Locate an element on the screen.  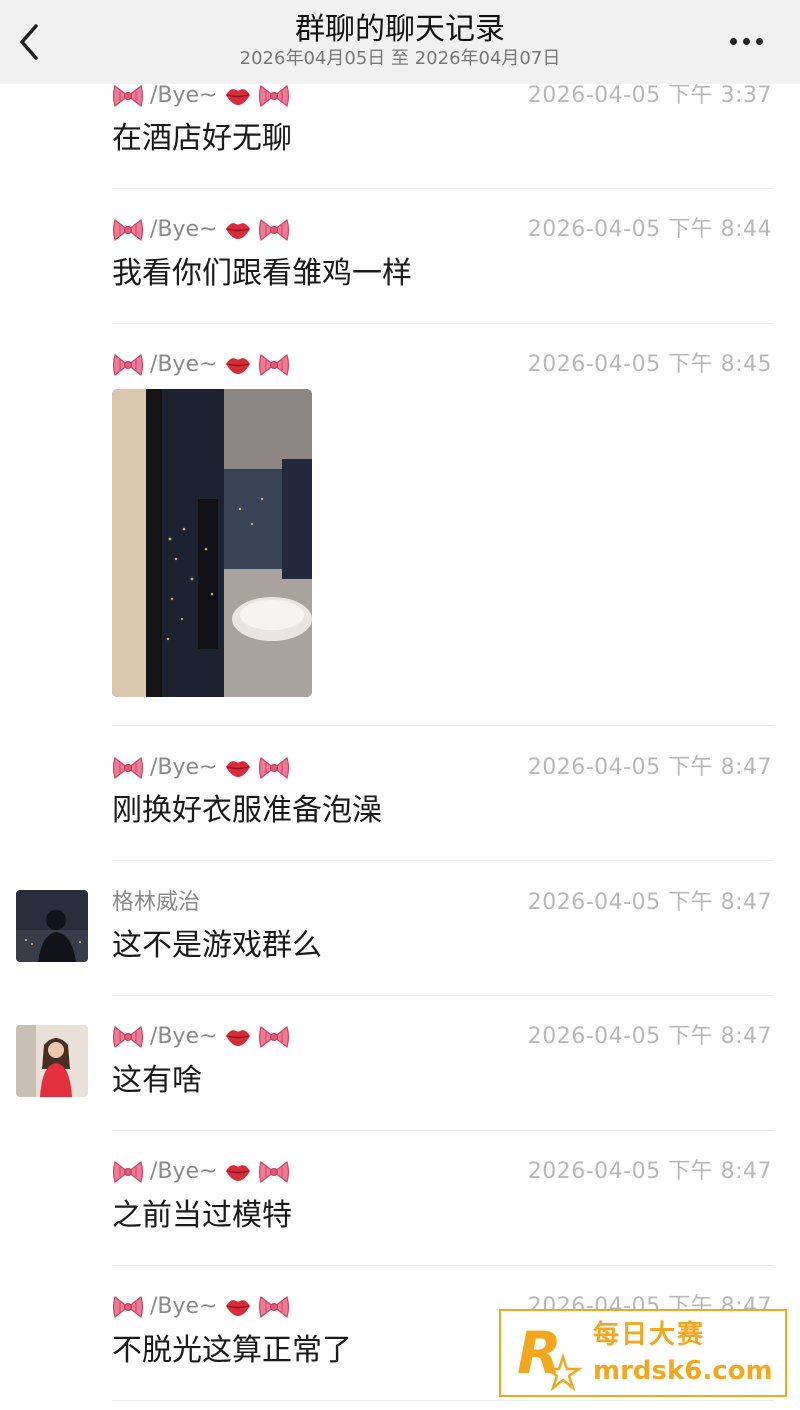
logo-icon: R is located at coordinates (550, 1355).